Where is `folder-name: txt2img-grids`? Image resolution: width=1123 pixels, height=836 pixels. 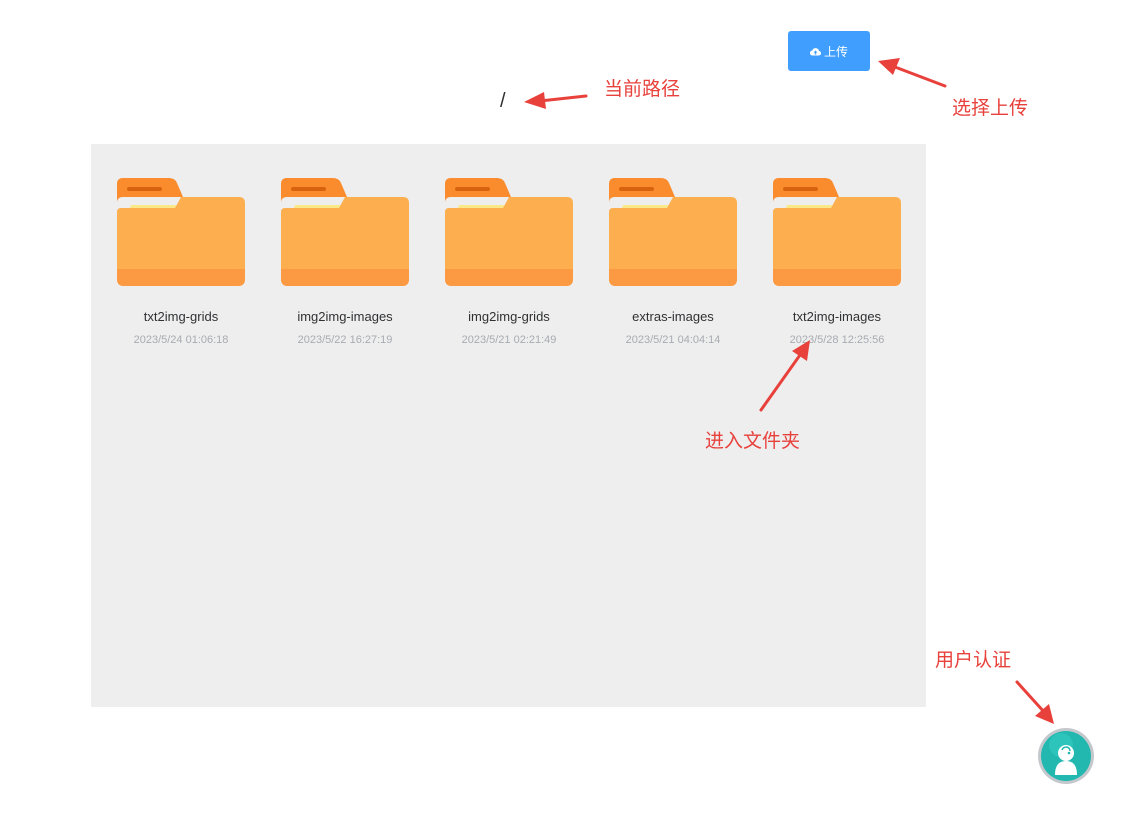 folder-name: txt2img-grids is located at coordinates (181, 316).